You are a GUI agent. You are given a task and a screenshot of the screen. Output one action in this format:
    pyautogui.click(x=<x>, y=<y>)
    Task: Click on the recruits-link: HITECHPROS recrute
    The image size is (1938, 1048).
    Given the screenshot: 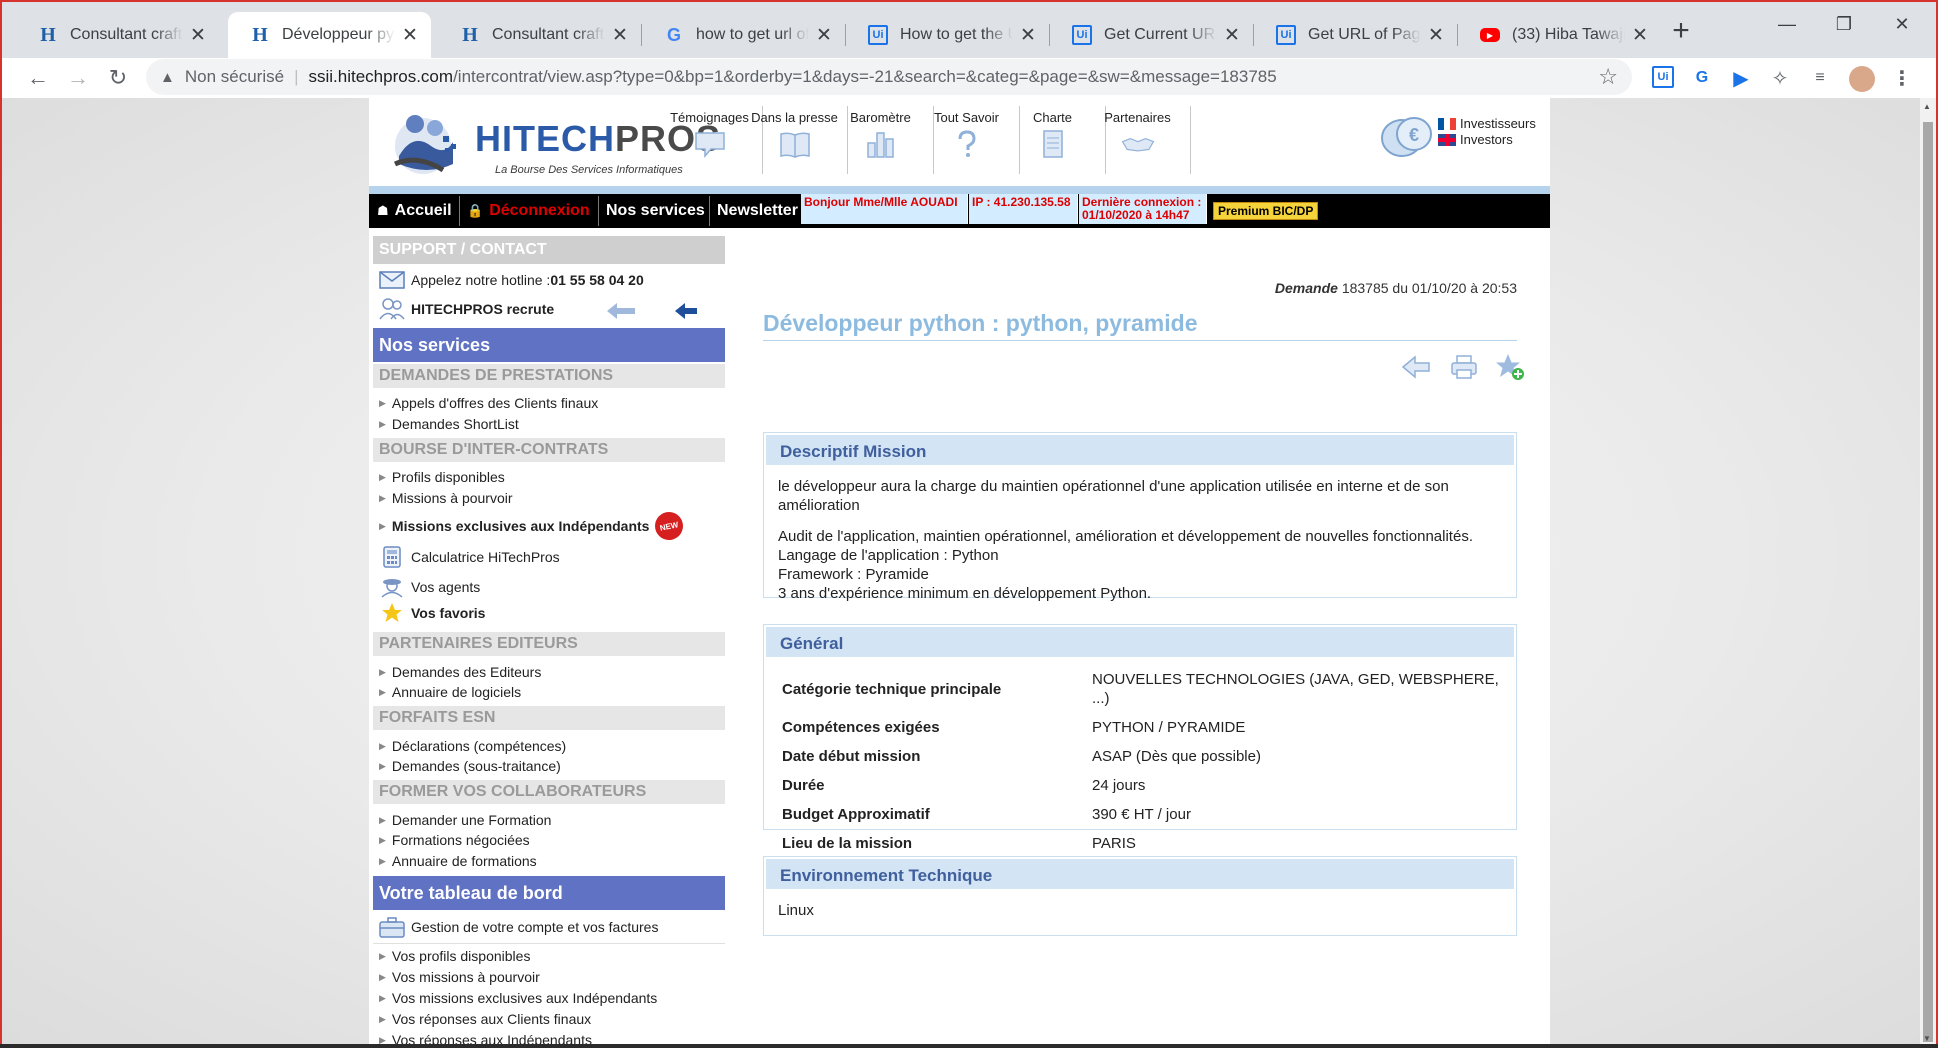 What is the action you would take?
    pyautogui.click(x=466, y=309)
    